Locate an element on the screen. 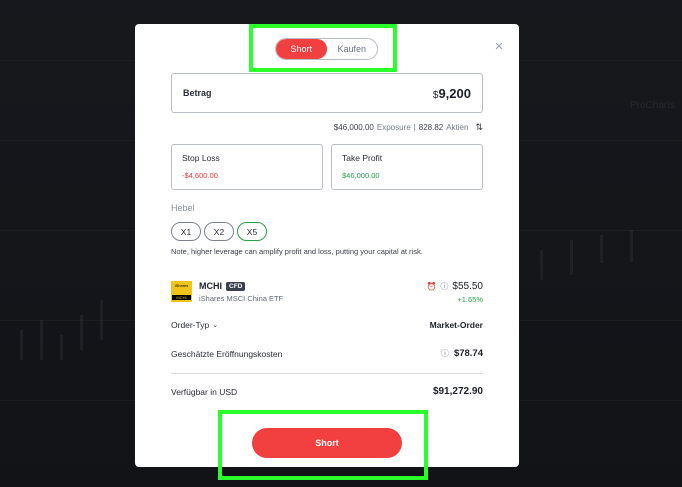  leverage-x2-button: X2 is located at coordinates (219, 231).